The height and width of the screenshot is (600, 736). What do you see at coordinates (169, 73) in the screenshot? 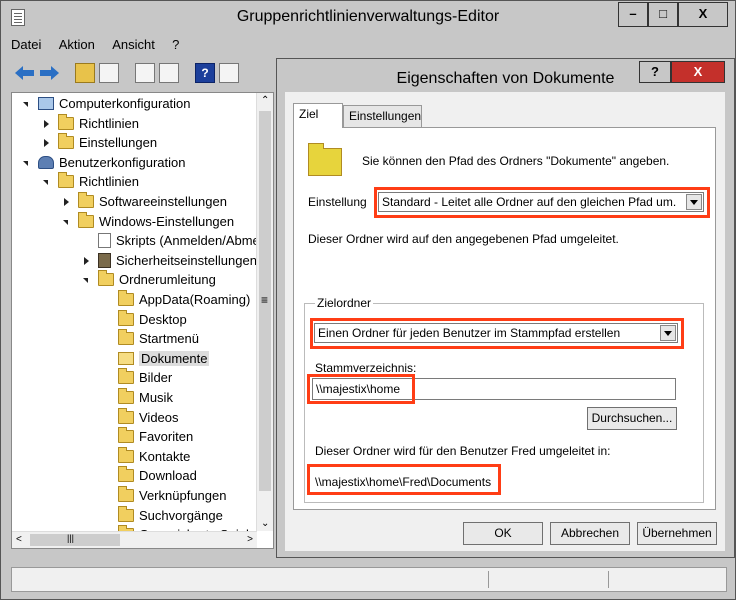
I see `export-list-icon` at bounding box center [169, 73].